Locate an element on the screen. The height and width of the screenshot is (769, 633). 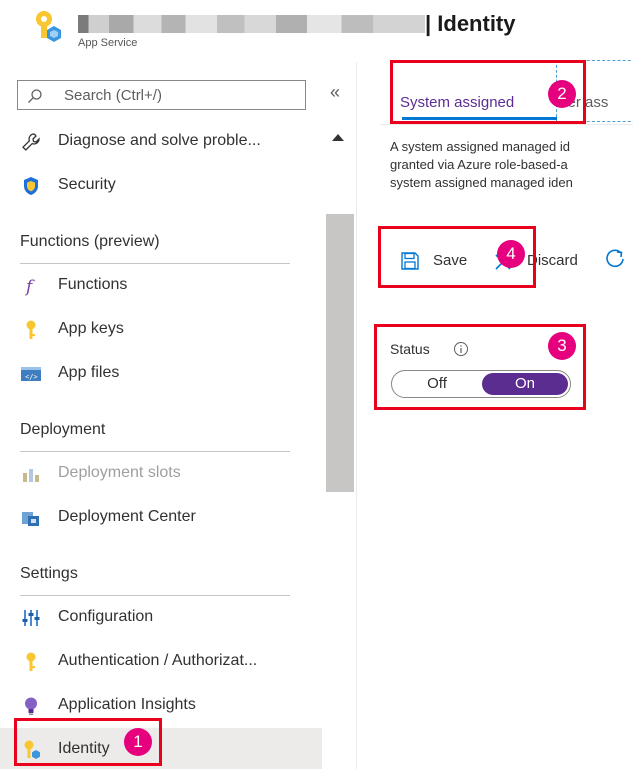
search-placeholder: Search (Ctrl+/) is located at coordinates (113, 95).